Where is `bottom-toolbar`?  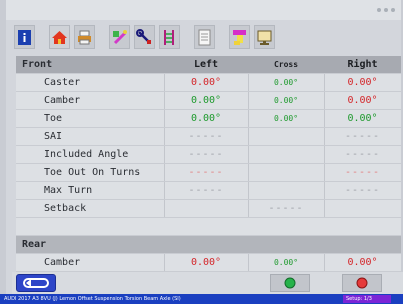
bottom-toolbar is located at coordinates (207, 283).